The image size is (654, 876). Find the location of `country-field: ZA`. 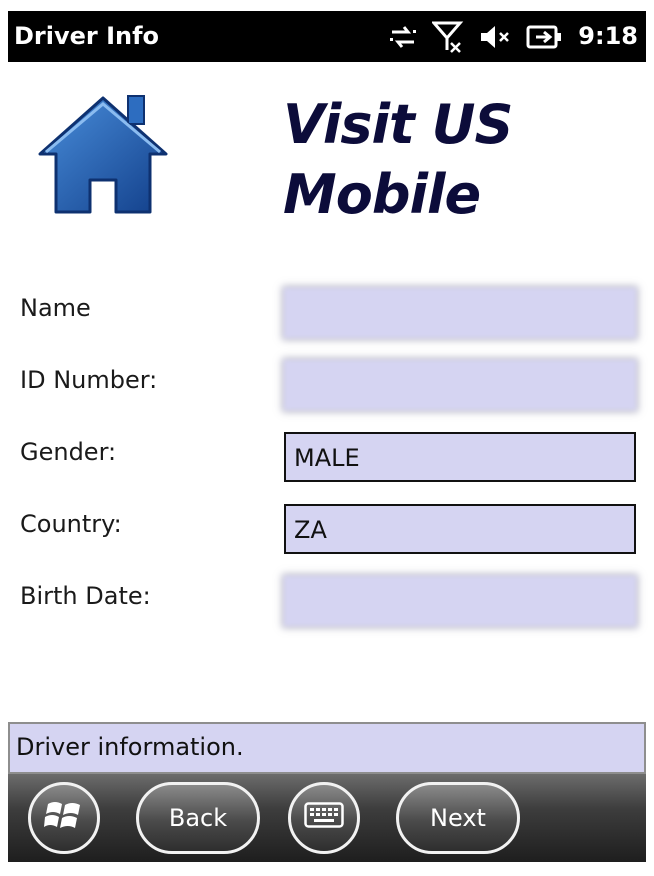

country-field: ZA is located at coordinates (460, 529).